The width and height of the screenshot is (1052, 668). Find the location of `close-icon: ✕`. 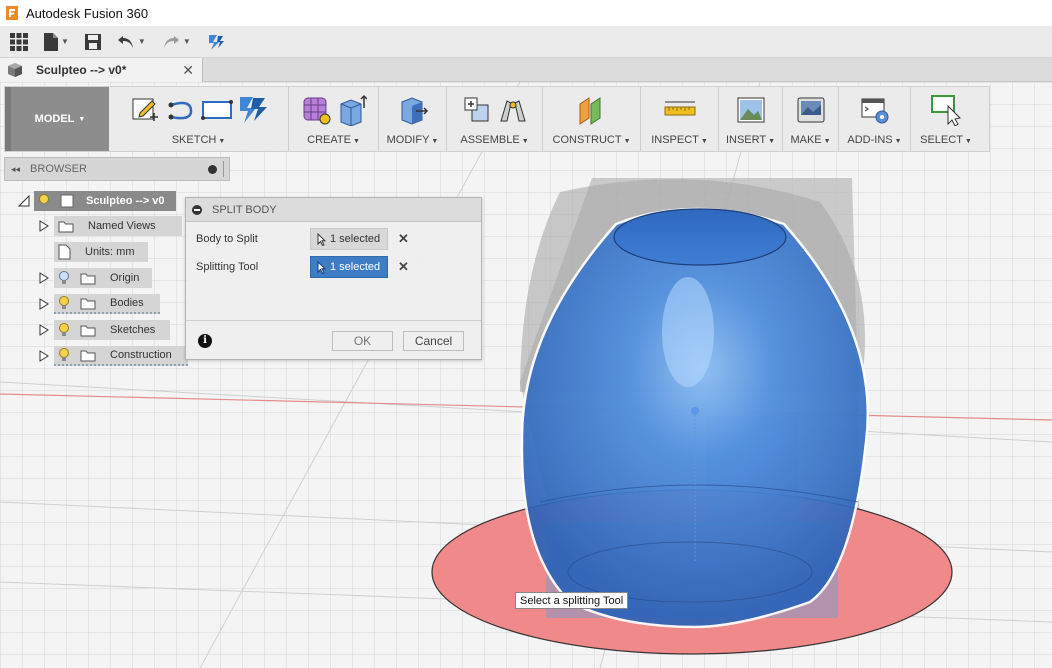

close-icon: ✕ is located at coordinates (188, 70).